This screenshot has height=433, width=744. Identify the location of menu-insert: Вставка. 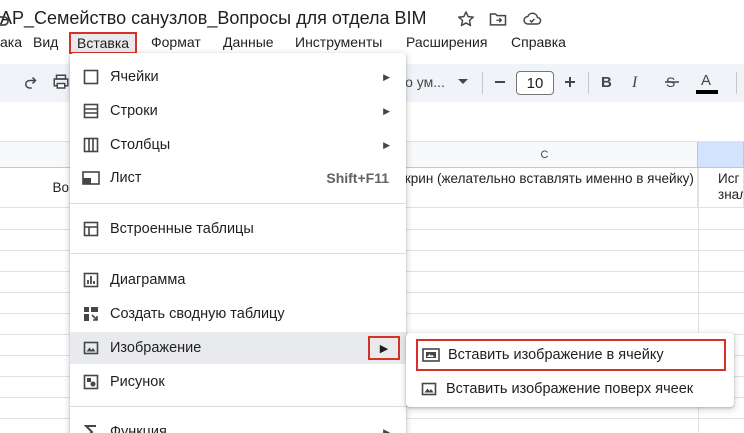
(103, 43).